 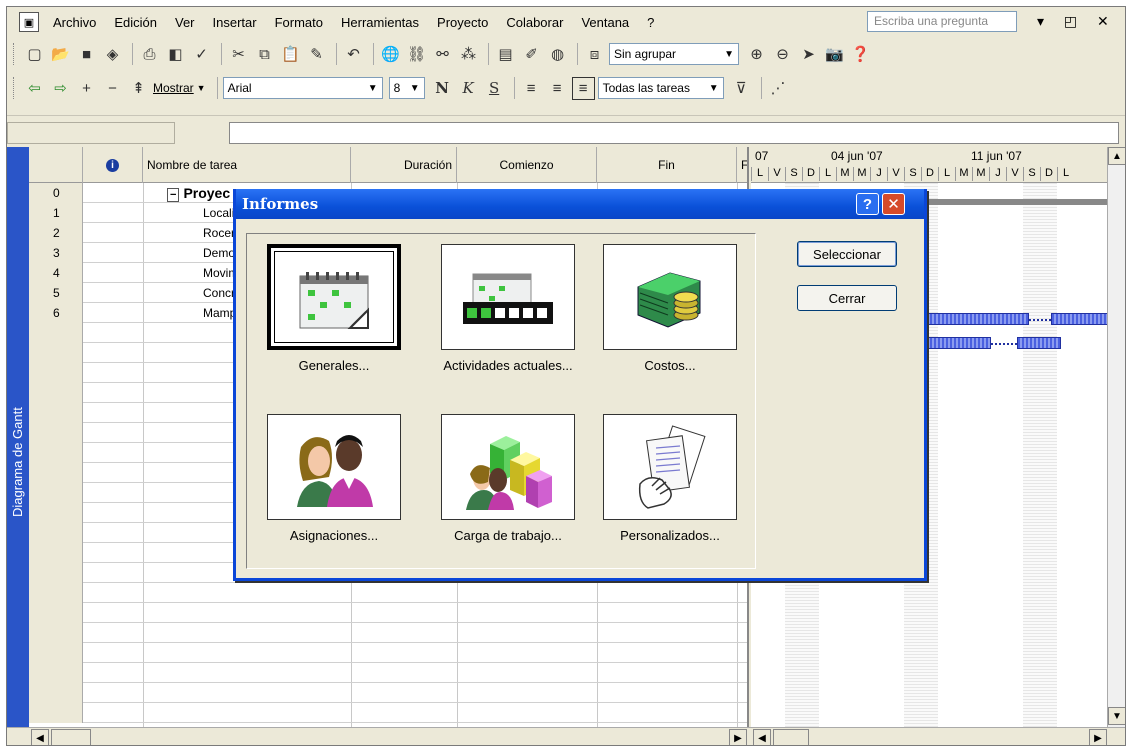 I want to click on split-task-icon: ⁂, so click(x=468, y=54).